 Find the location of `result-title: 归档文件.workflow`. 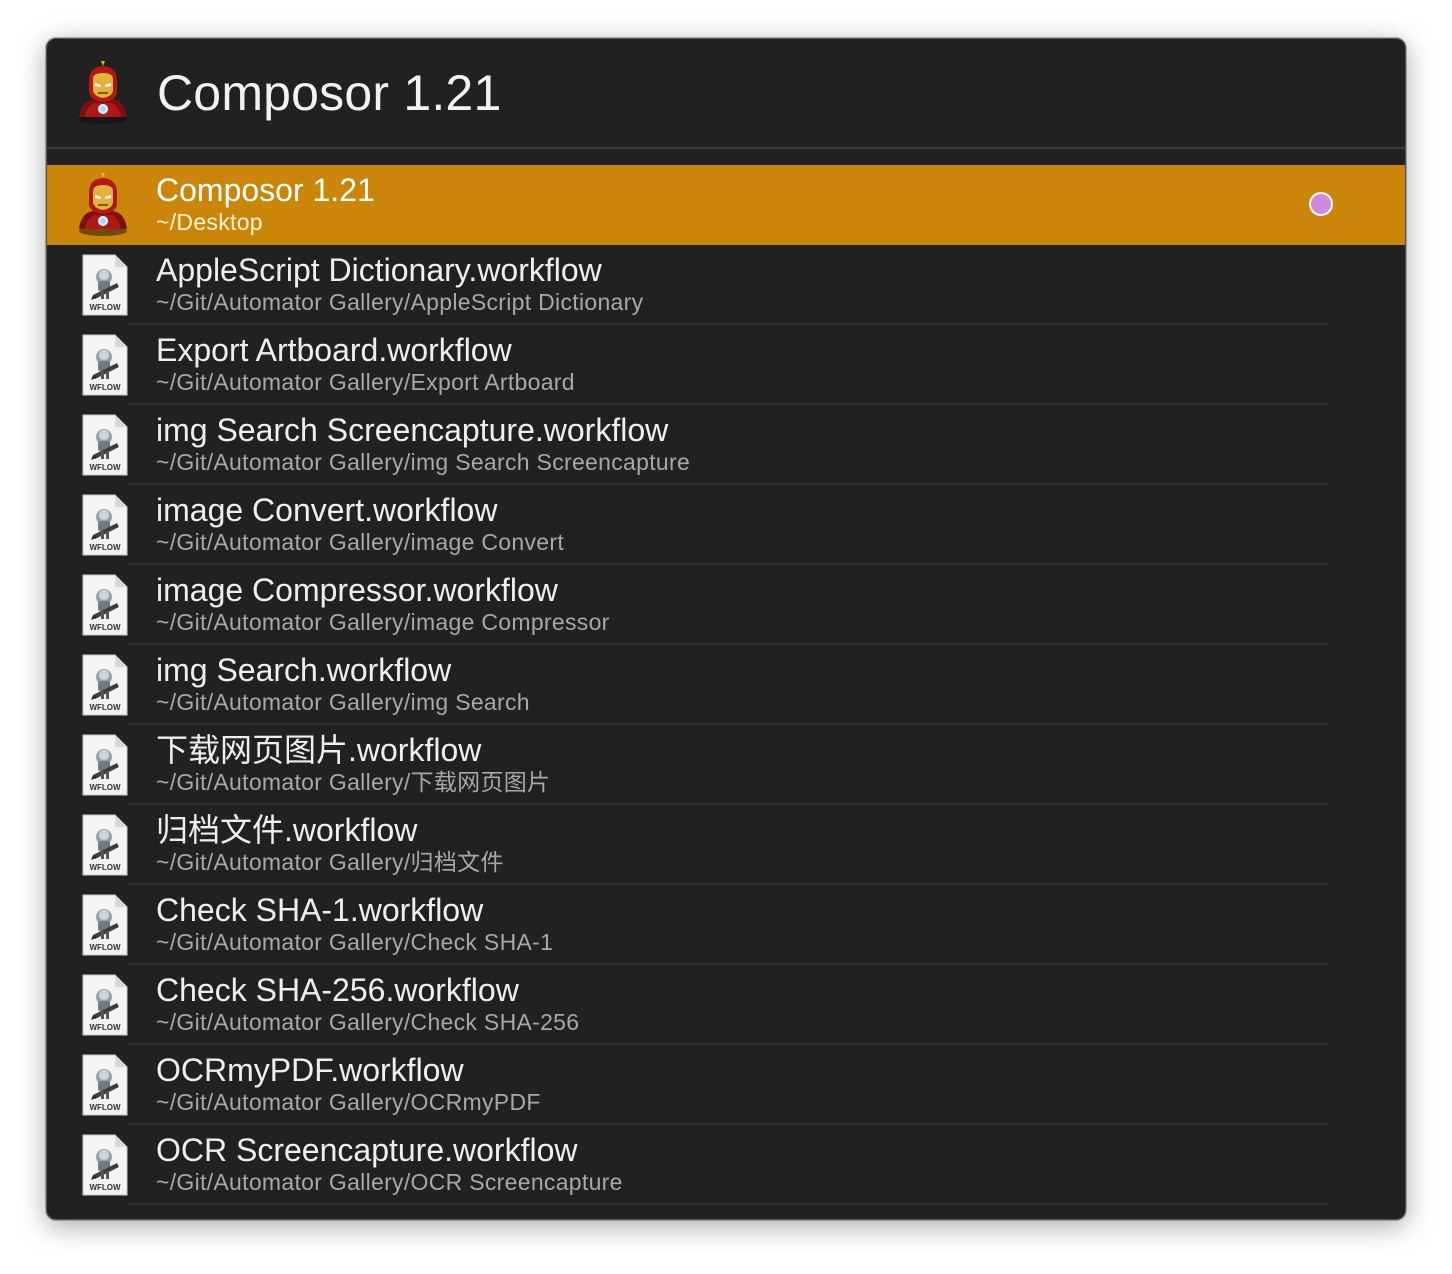

result-title: 归档文件.workflow is located at coordinates (287, 830).